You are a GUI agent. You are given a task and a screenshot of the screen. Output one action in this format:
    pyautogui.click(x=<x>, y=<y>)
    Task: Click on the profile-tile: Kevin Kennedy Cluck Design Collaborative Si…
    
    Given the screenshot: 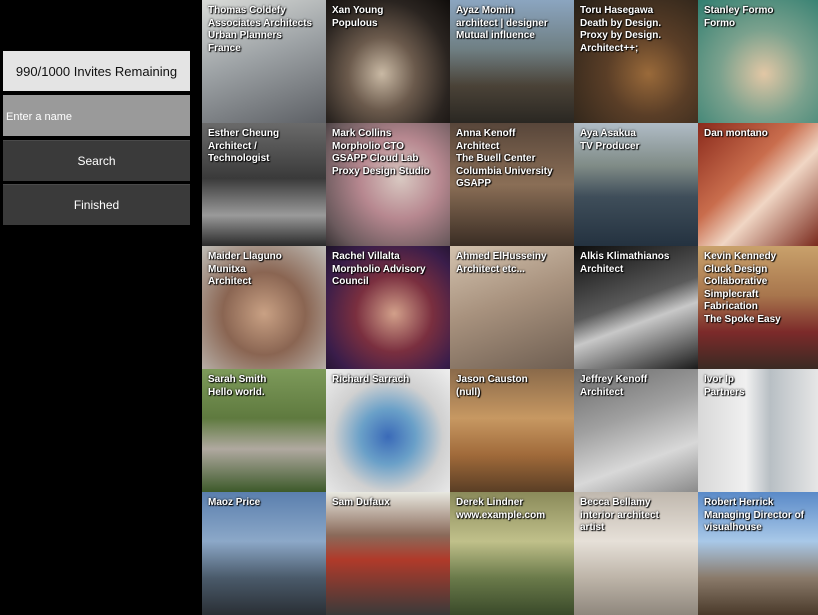 What is the action you would take?
    pyautogui.click(x=758, y=307)
    